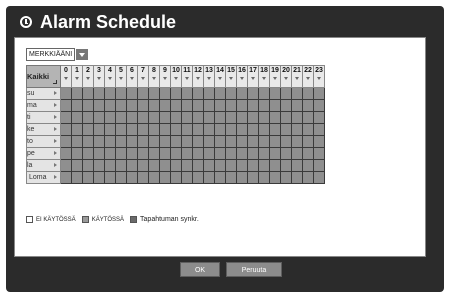 The height and width of the screenshot is (298, 450). Describe the element at coordinates (43, 129) in the screenshot. I see `day-row-header: ke` at that location.